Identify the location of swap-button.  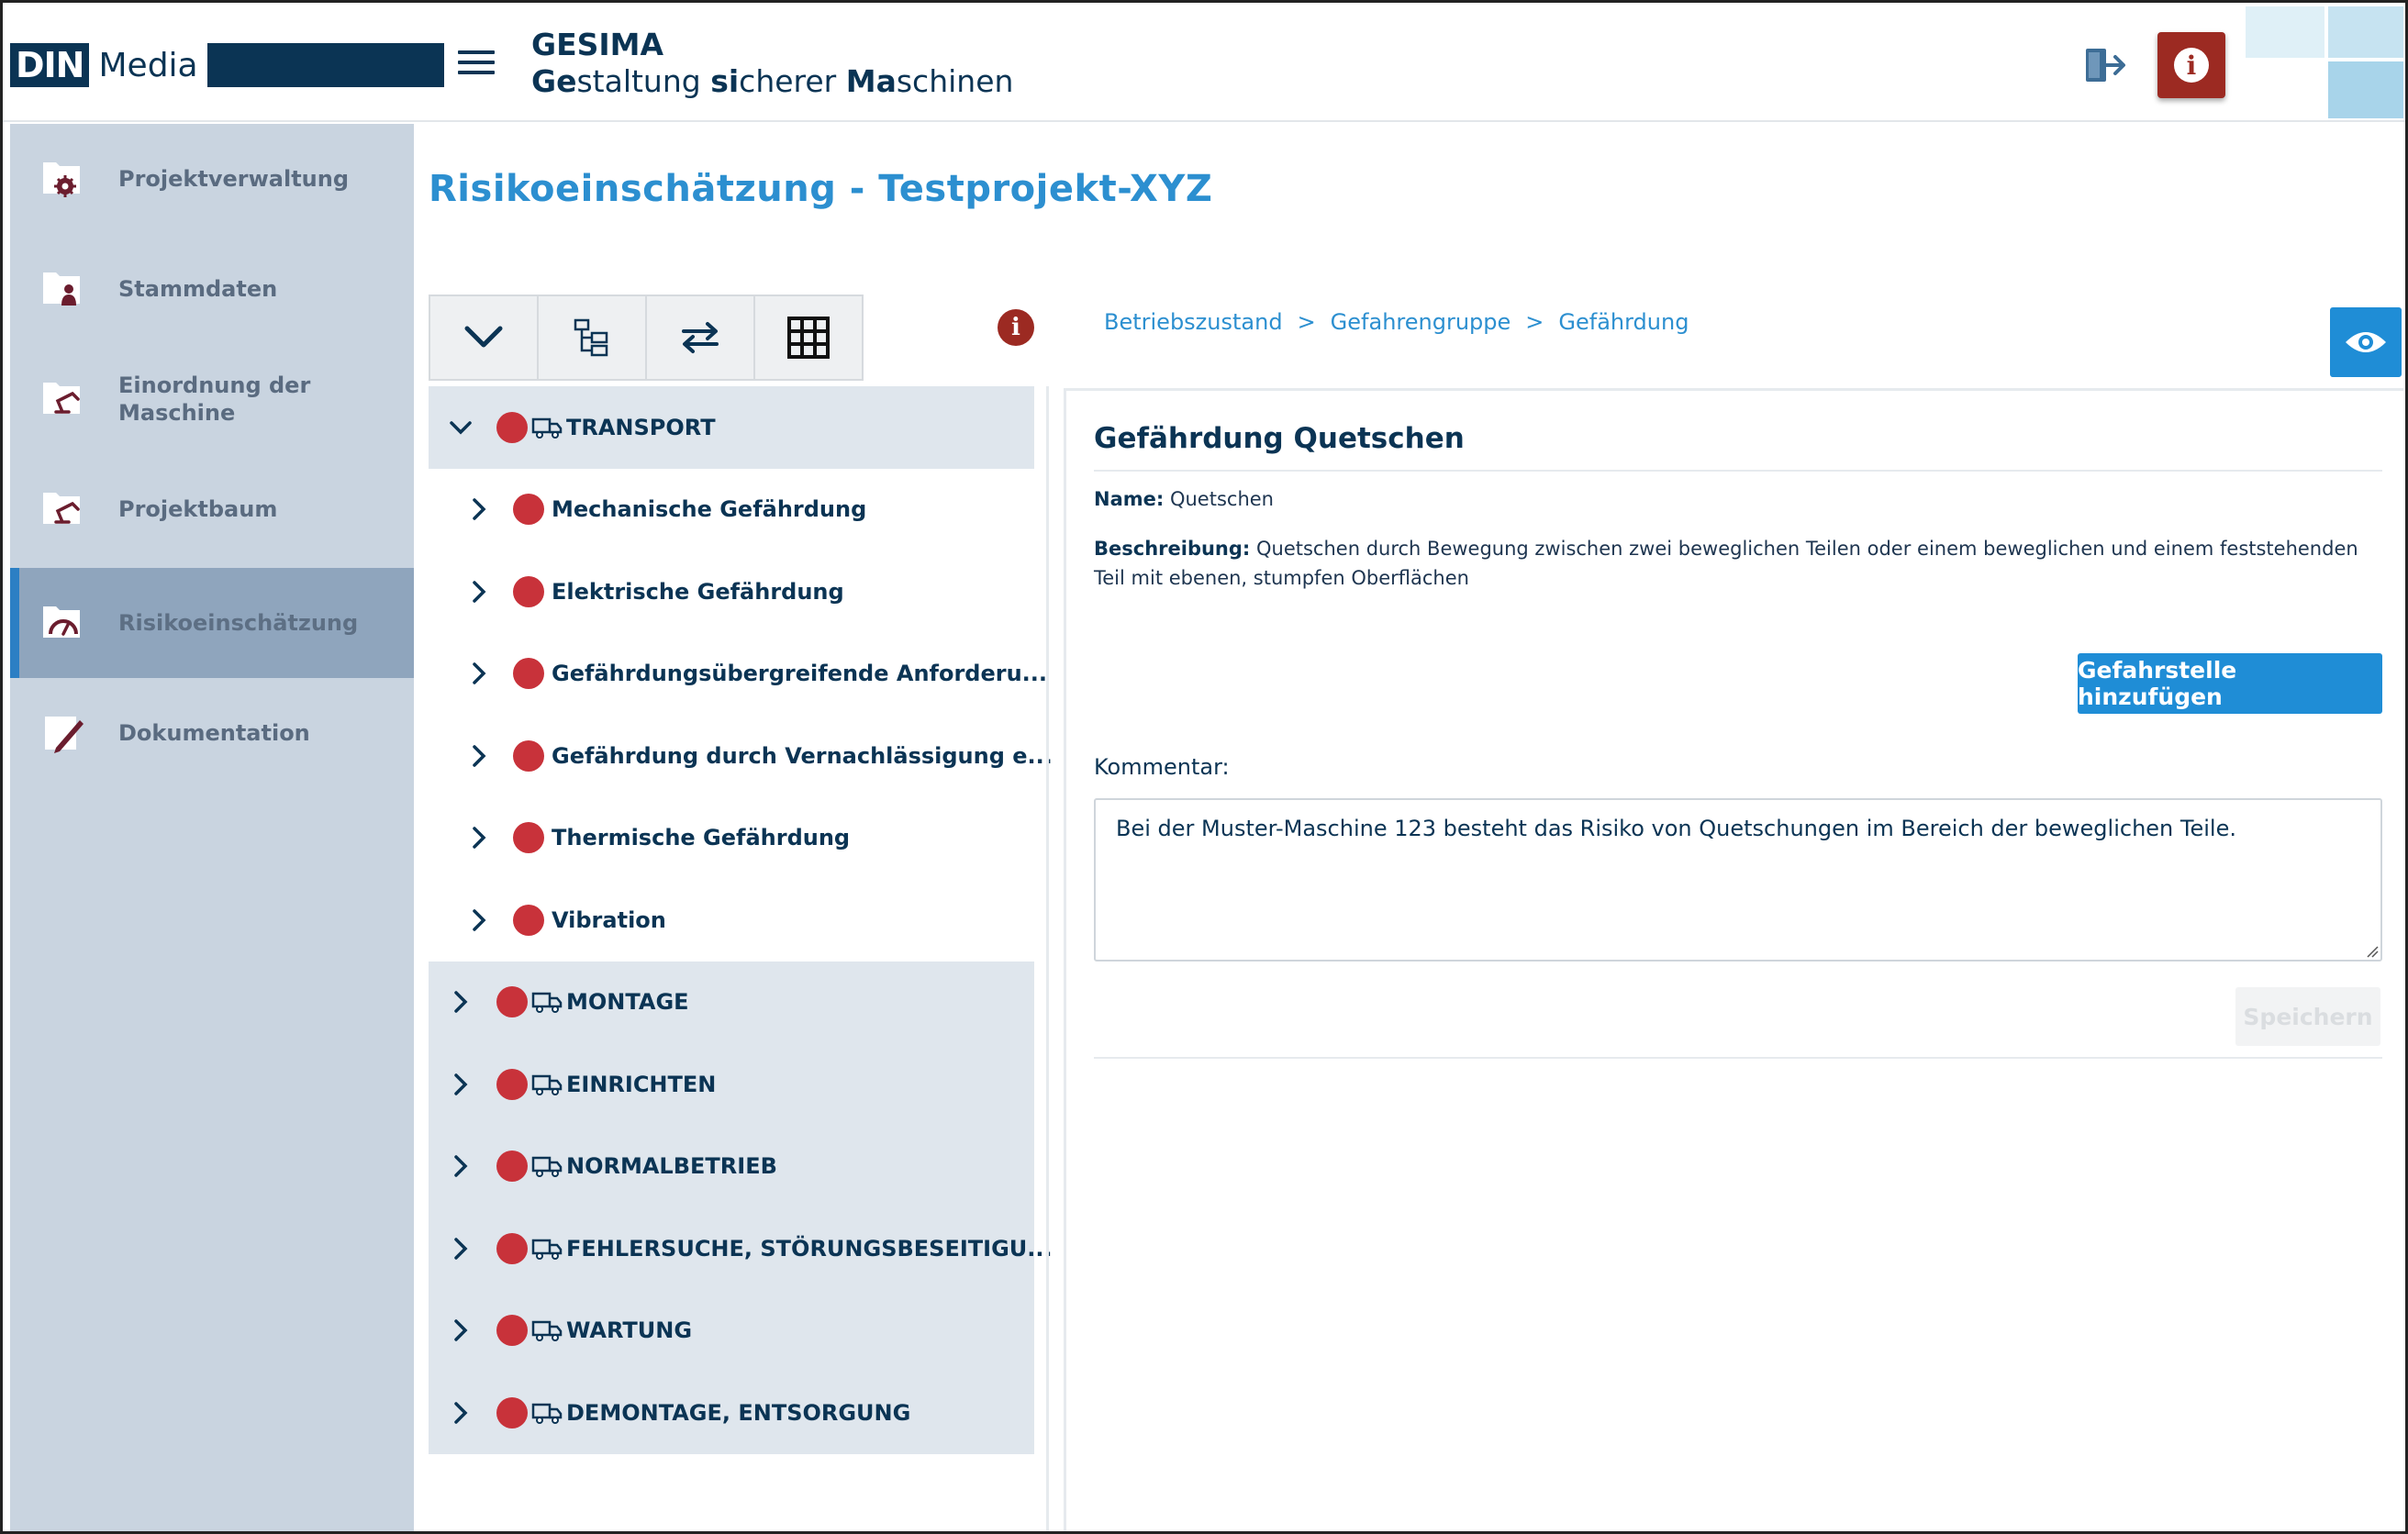
(700, 338).